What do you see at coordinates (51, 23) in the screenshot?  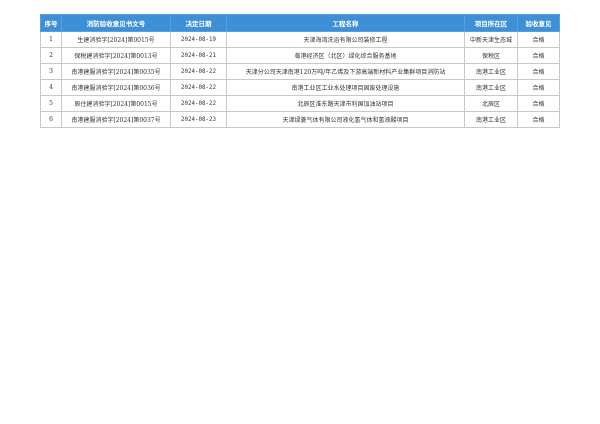 I see `header-serial-number: 序号` at bounding box center [51, 23].